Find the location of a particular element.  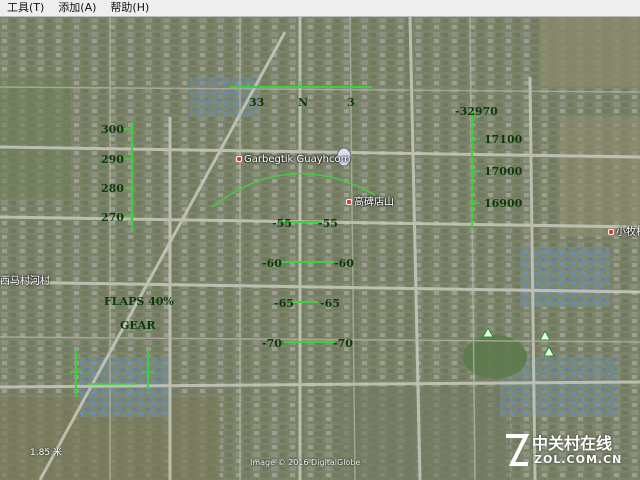

pitch-left-60: -60 is located at coordinates (272, 263).